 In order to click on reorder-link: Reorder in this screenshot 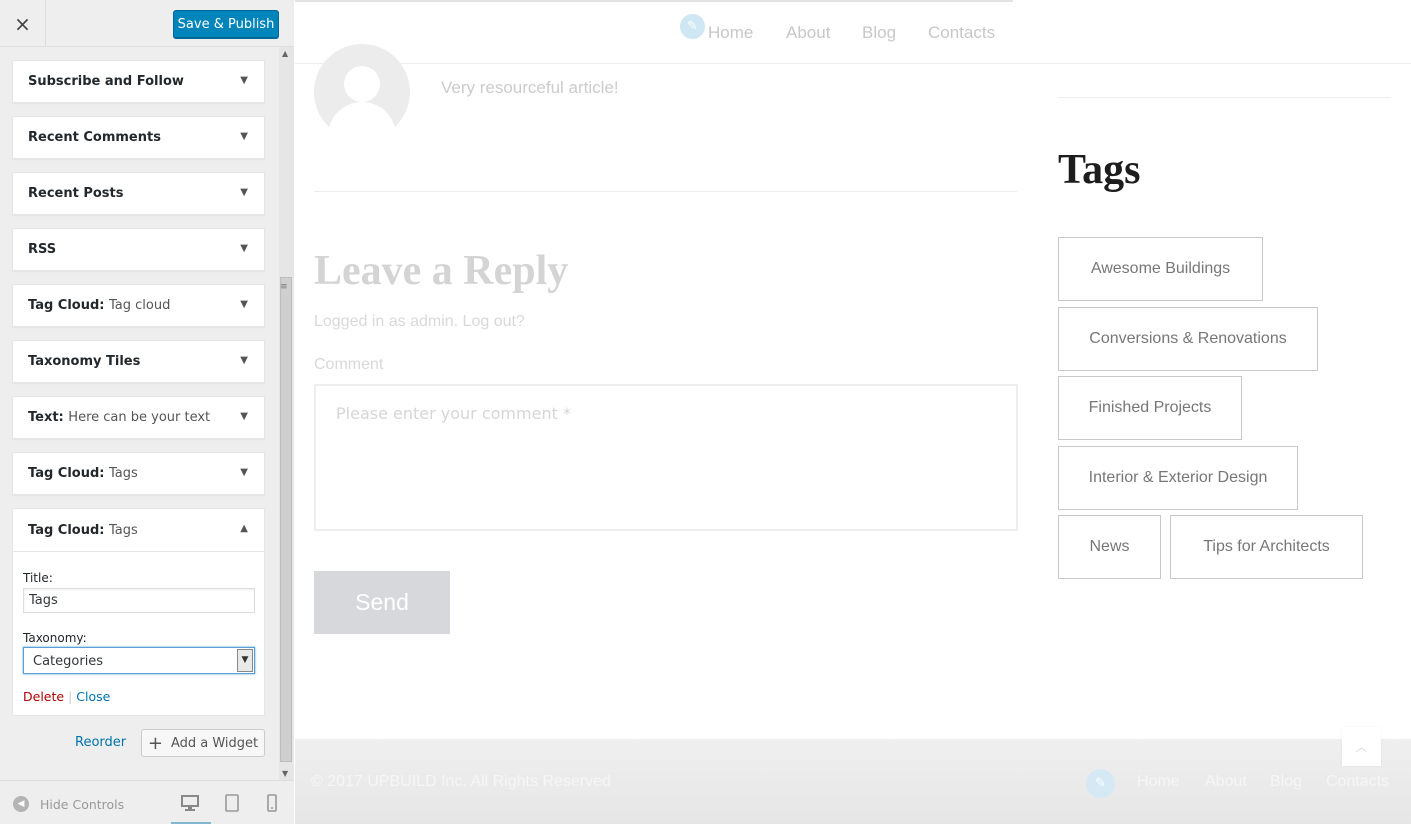, I will do `click(100, 742)`.